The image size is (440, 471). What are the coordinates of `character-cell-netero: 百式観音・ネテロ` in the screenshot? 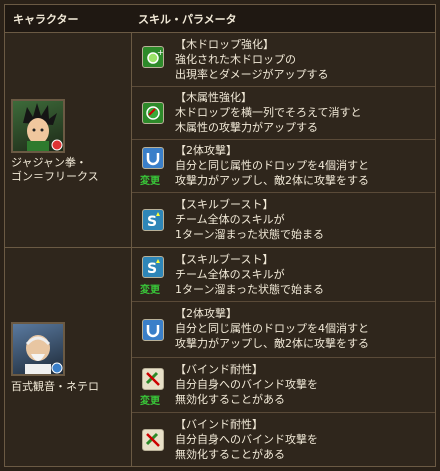 It's located at (68, 357).